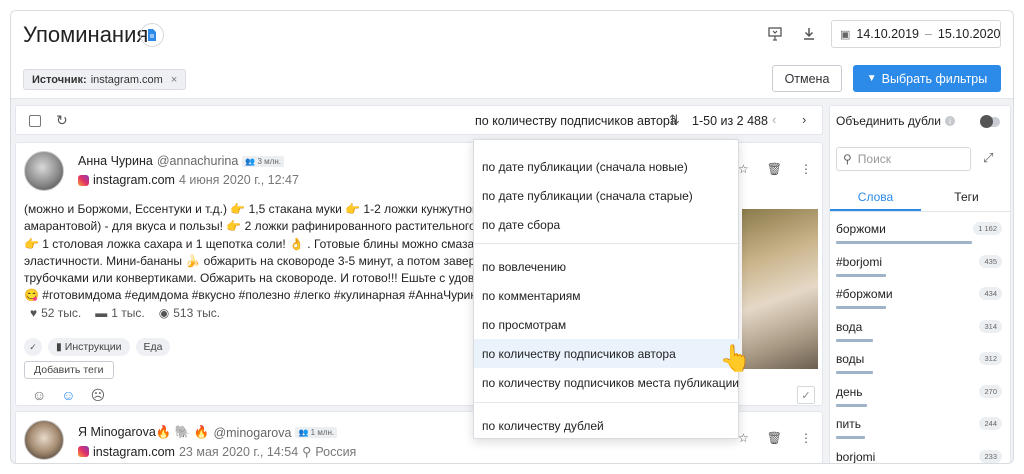 The width and height of the screenshot is (1024, 474). Describe the element at coordinates (864, 294) in the screenshot. I see `word-label: #боржоми` at that location.